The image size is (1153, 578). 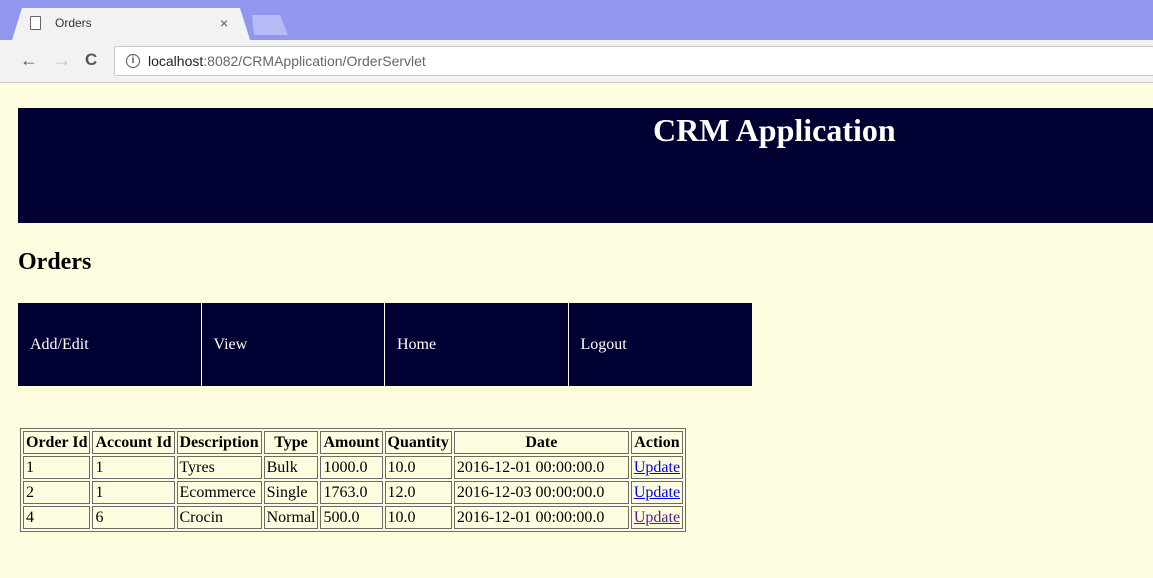 I want to click on menu-item-view: View, so click(x=293, y=344).